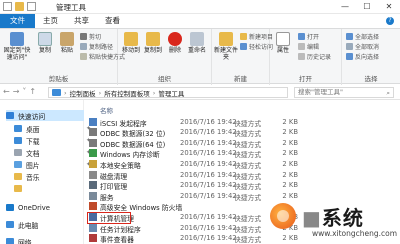 The image size is (400, 244). Describe the element at coordinates (256, 46) in the screenshot. I see `easy-access-button: 轻松访问` at that location.